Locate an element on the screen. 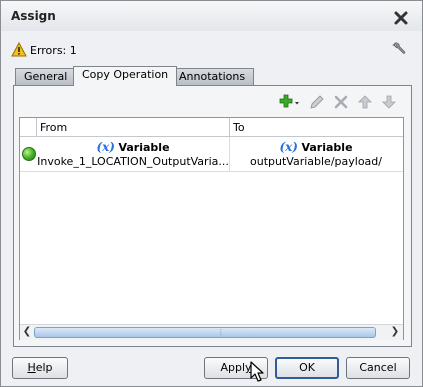 The width and height of the screenshot is (423, 387). close-icon is located at coordinates (401, 18).